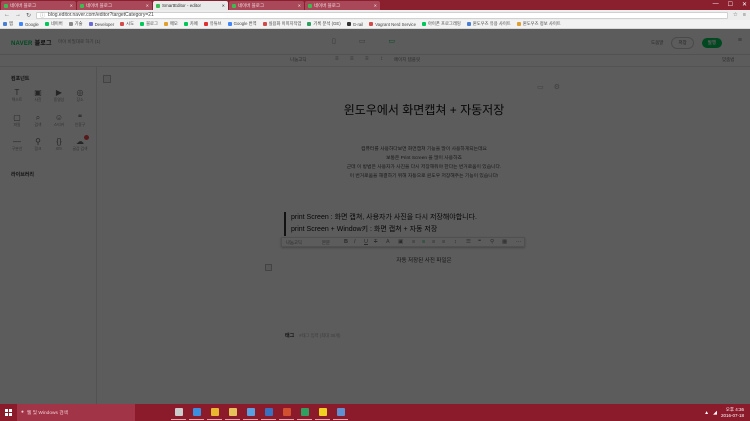 This screenshot has width=750, height=421. What do you see at coordinates (492, 242) in the screenshot?
I see `link-icon: ⚲` at bounding box center [492, 242].